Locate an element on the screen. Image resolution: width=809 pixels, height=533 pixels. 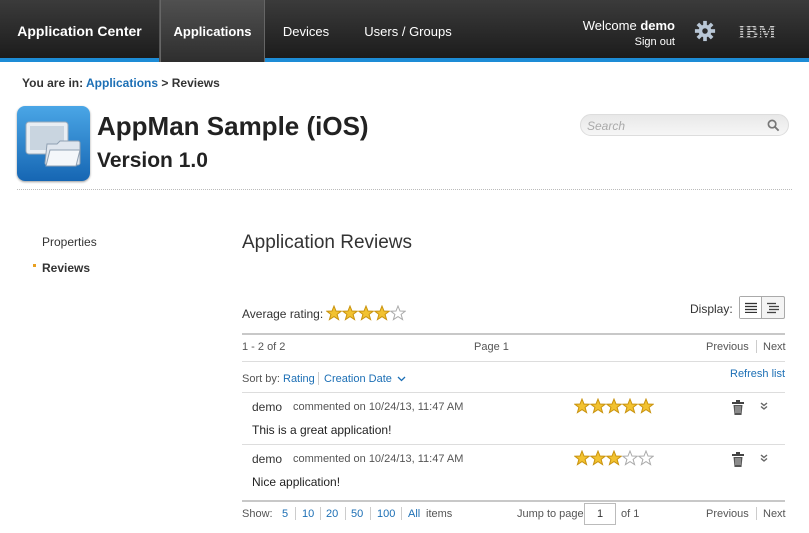
ibm-logo-text: IBM is located at coordinates (757, 31).